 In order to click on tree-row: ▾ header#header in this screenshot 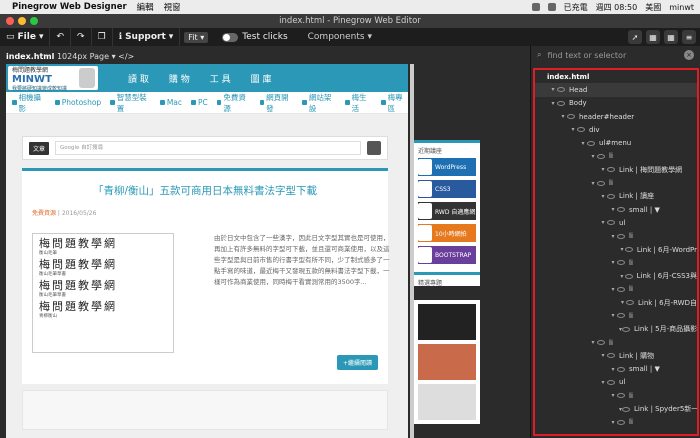, I will do `click(616, 116)`.